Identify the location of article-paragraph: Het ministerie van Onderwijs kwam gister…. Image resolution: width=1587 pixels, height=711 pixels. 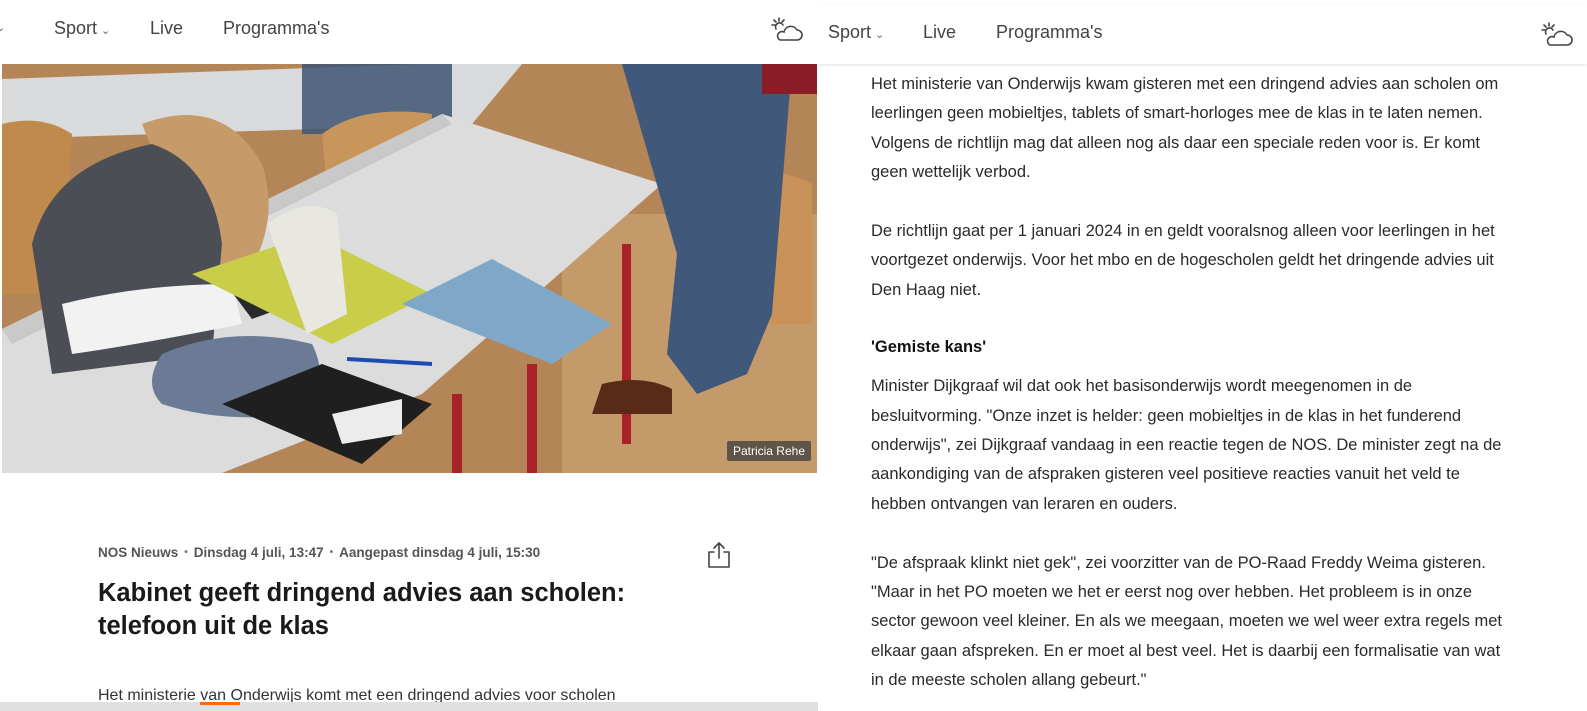
(1185, 128).